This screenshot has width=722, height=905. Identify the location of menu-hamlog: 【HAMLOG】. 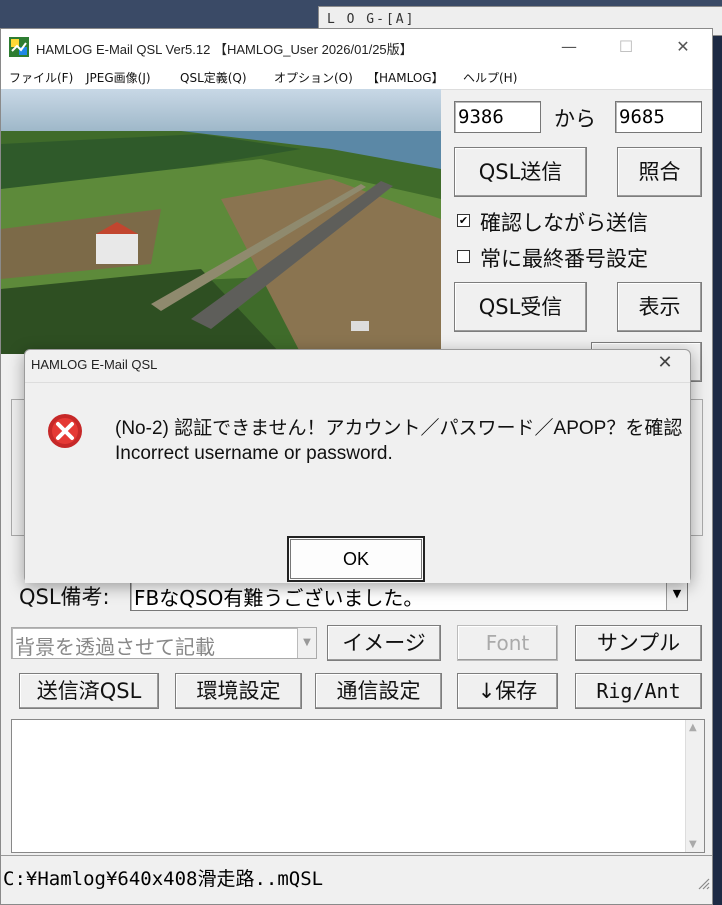
(405, 77).